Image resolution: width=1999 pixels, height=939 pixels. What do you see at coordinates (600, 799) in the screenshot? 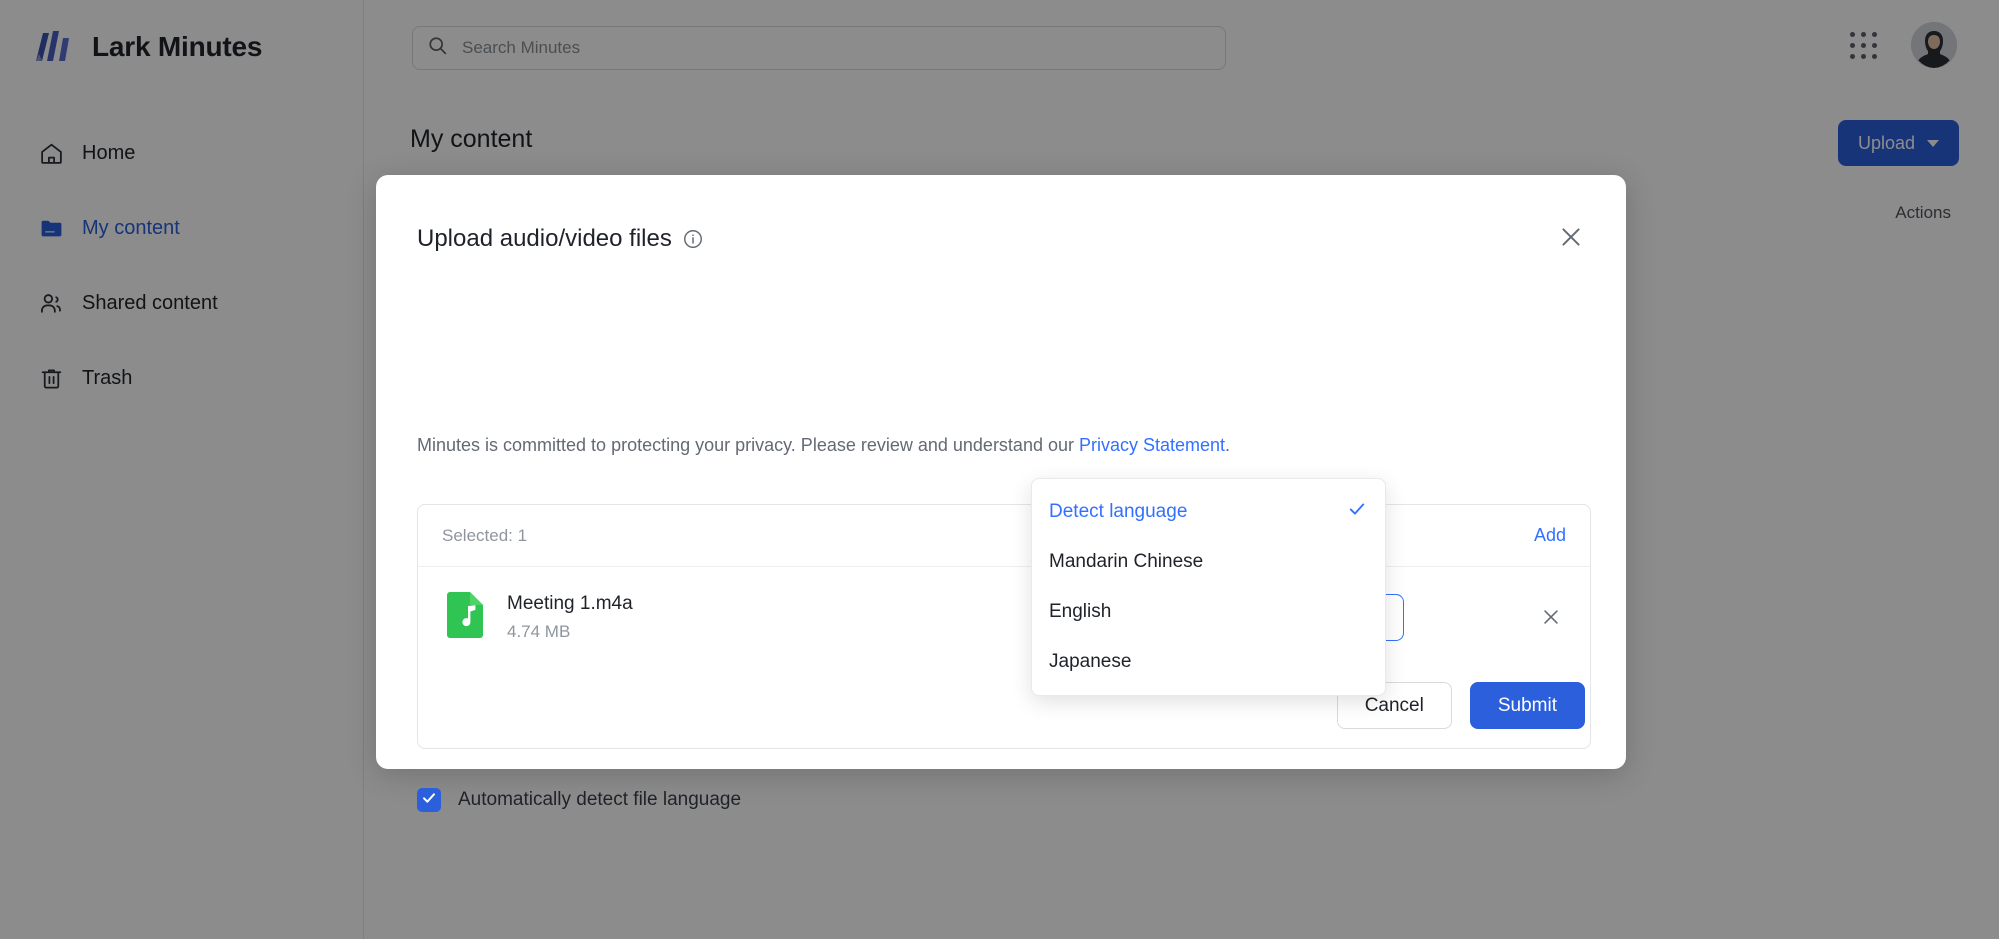
I see `auto-detect-label: Automatically detect file language` at bounding box center [600, 799].